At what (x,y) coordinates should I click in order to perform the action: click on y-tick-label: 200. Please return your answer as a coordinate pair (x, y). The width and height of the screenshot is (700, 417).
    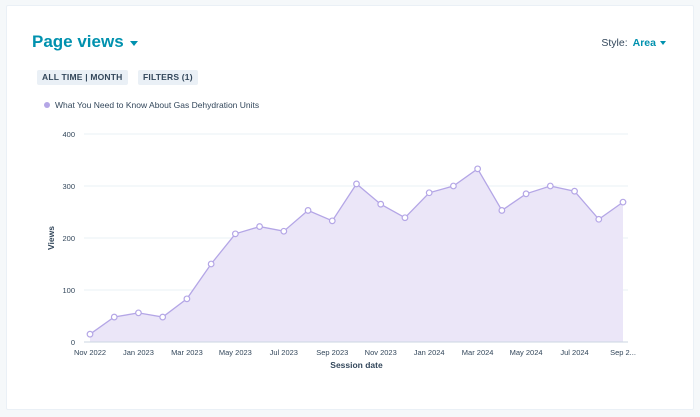
    Looking at the image, I should click on (68, 238).